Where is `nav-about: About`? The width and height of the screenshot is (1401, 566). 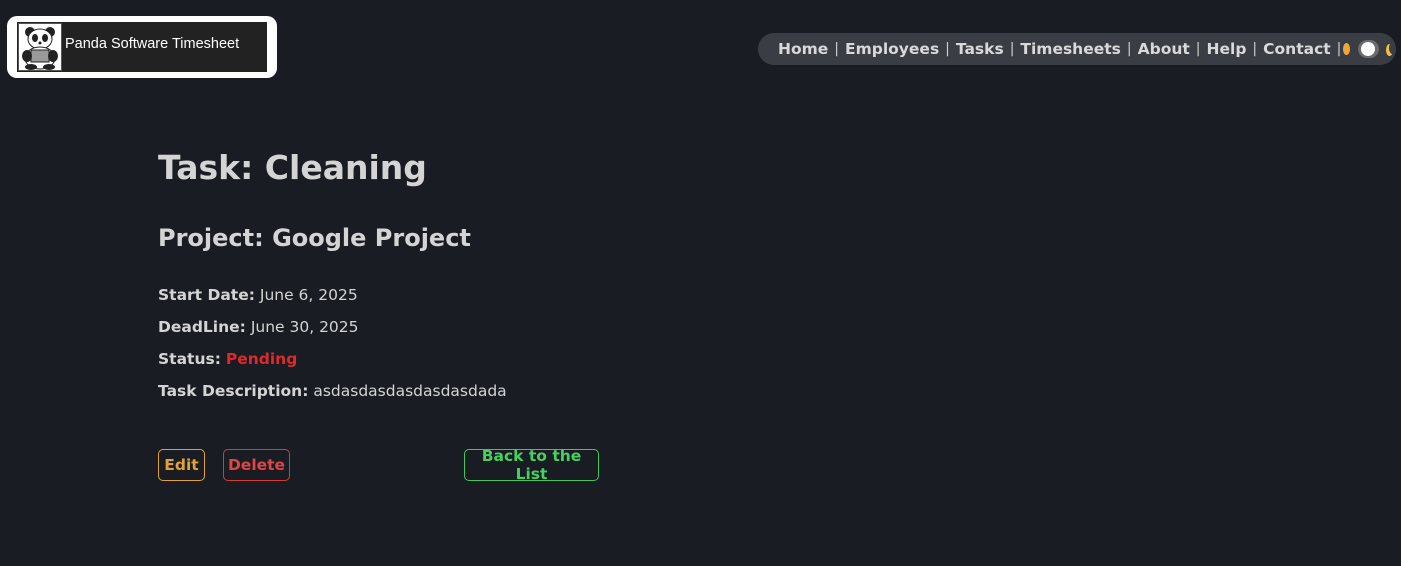 nav-about: About is located at coordinates (1164, 49).